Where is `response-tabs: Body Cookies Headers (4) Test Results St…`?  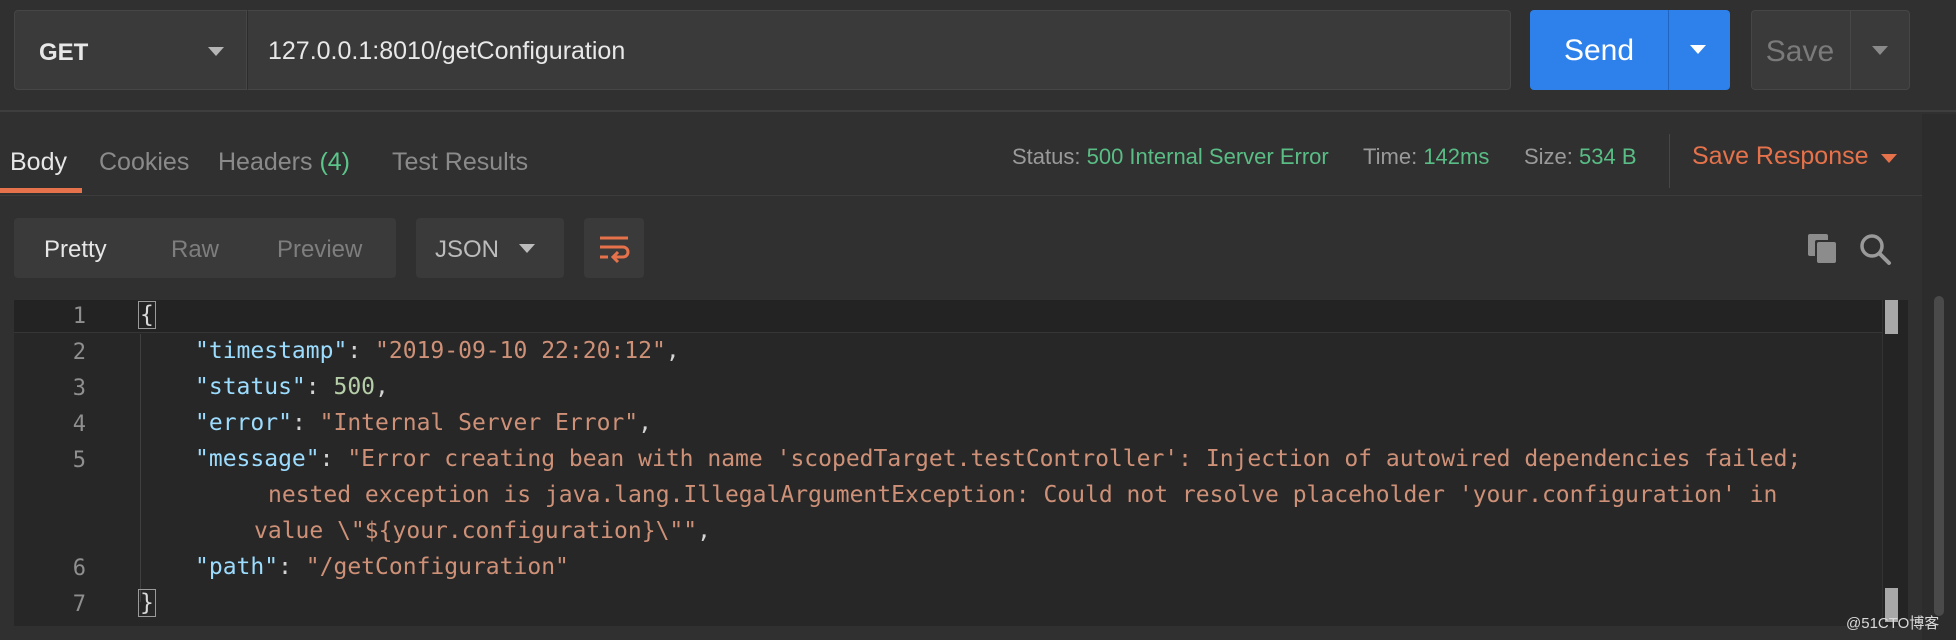
response-tabs: Body Cookies Headers (4) Test Results St… is located at coordinates (978, 155).